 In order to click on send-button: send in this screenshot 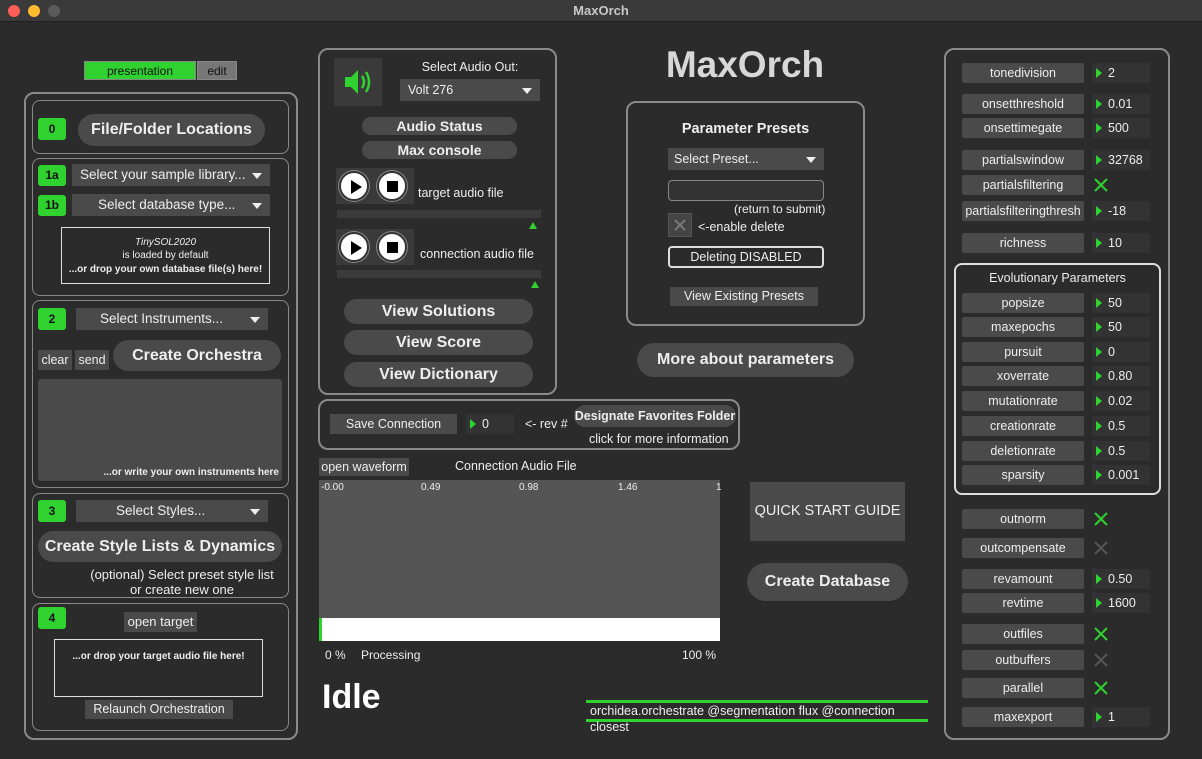, I will do `click(92, 360)`.